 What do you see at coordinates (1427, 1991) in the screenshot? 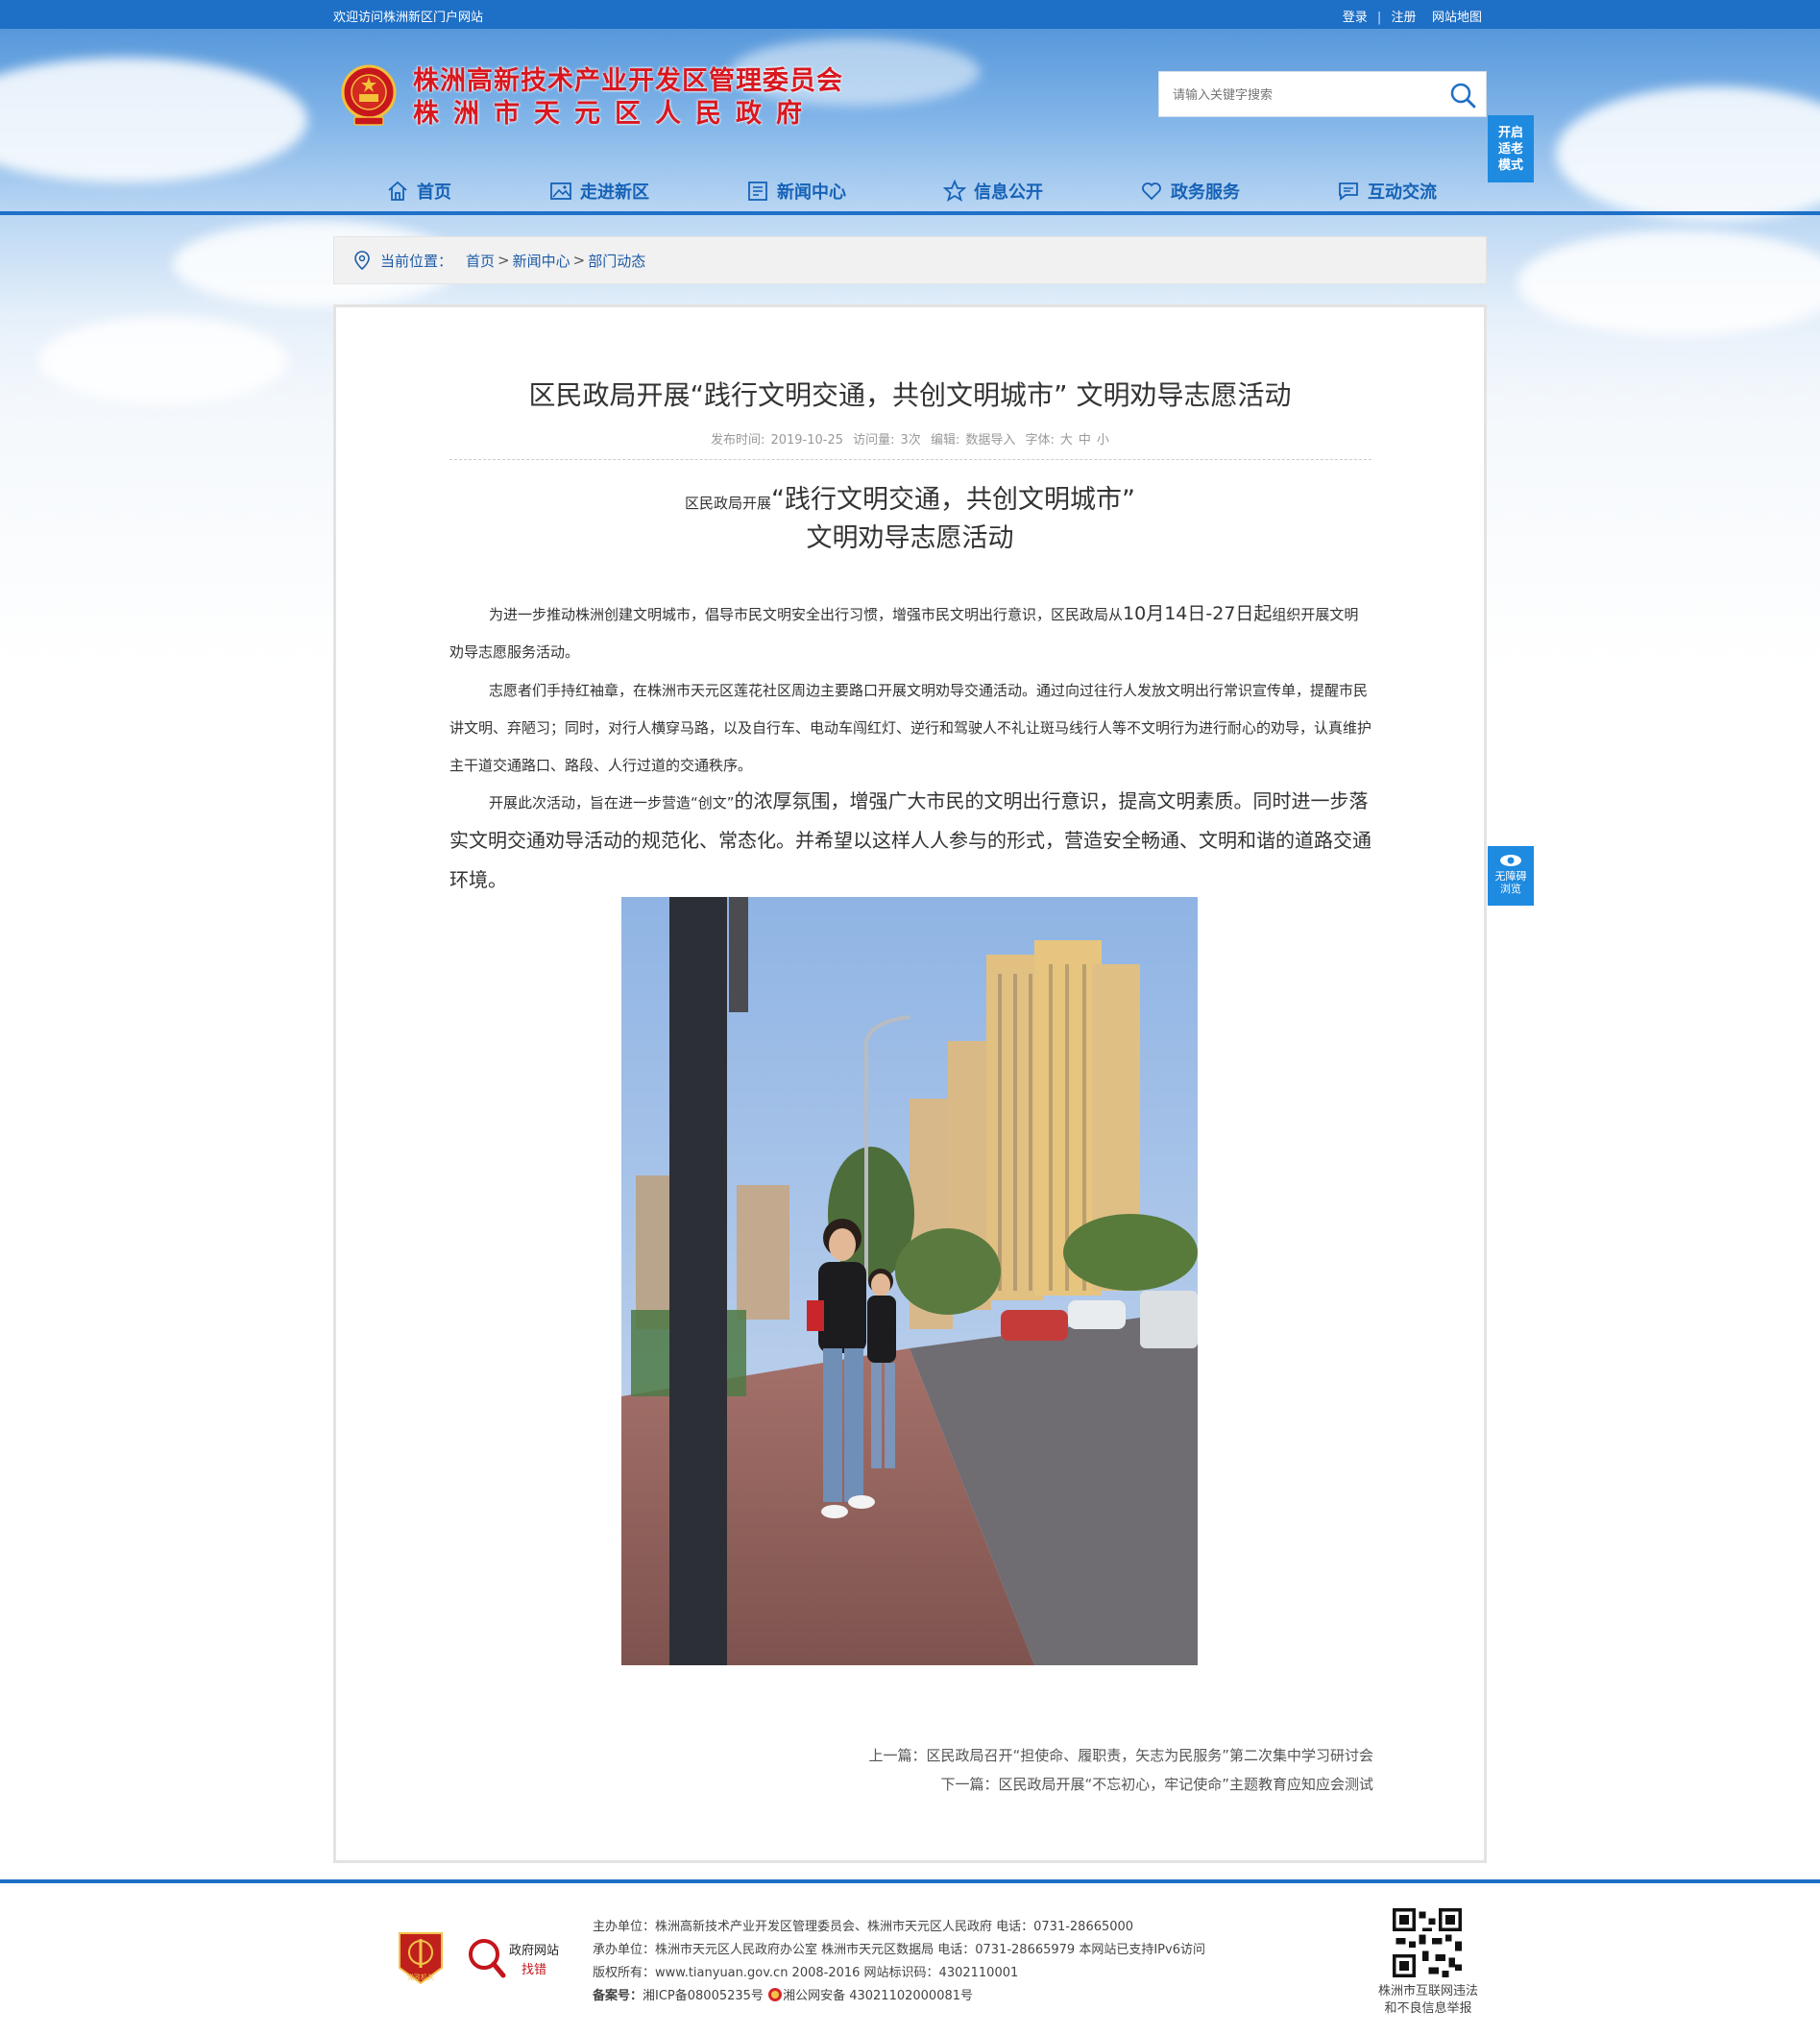
I see `qr-caption-line: 株洲市互联网违法` at bounding box center [1427, 1991].